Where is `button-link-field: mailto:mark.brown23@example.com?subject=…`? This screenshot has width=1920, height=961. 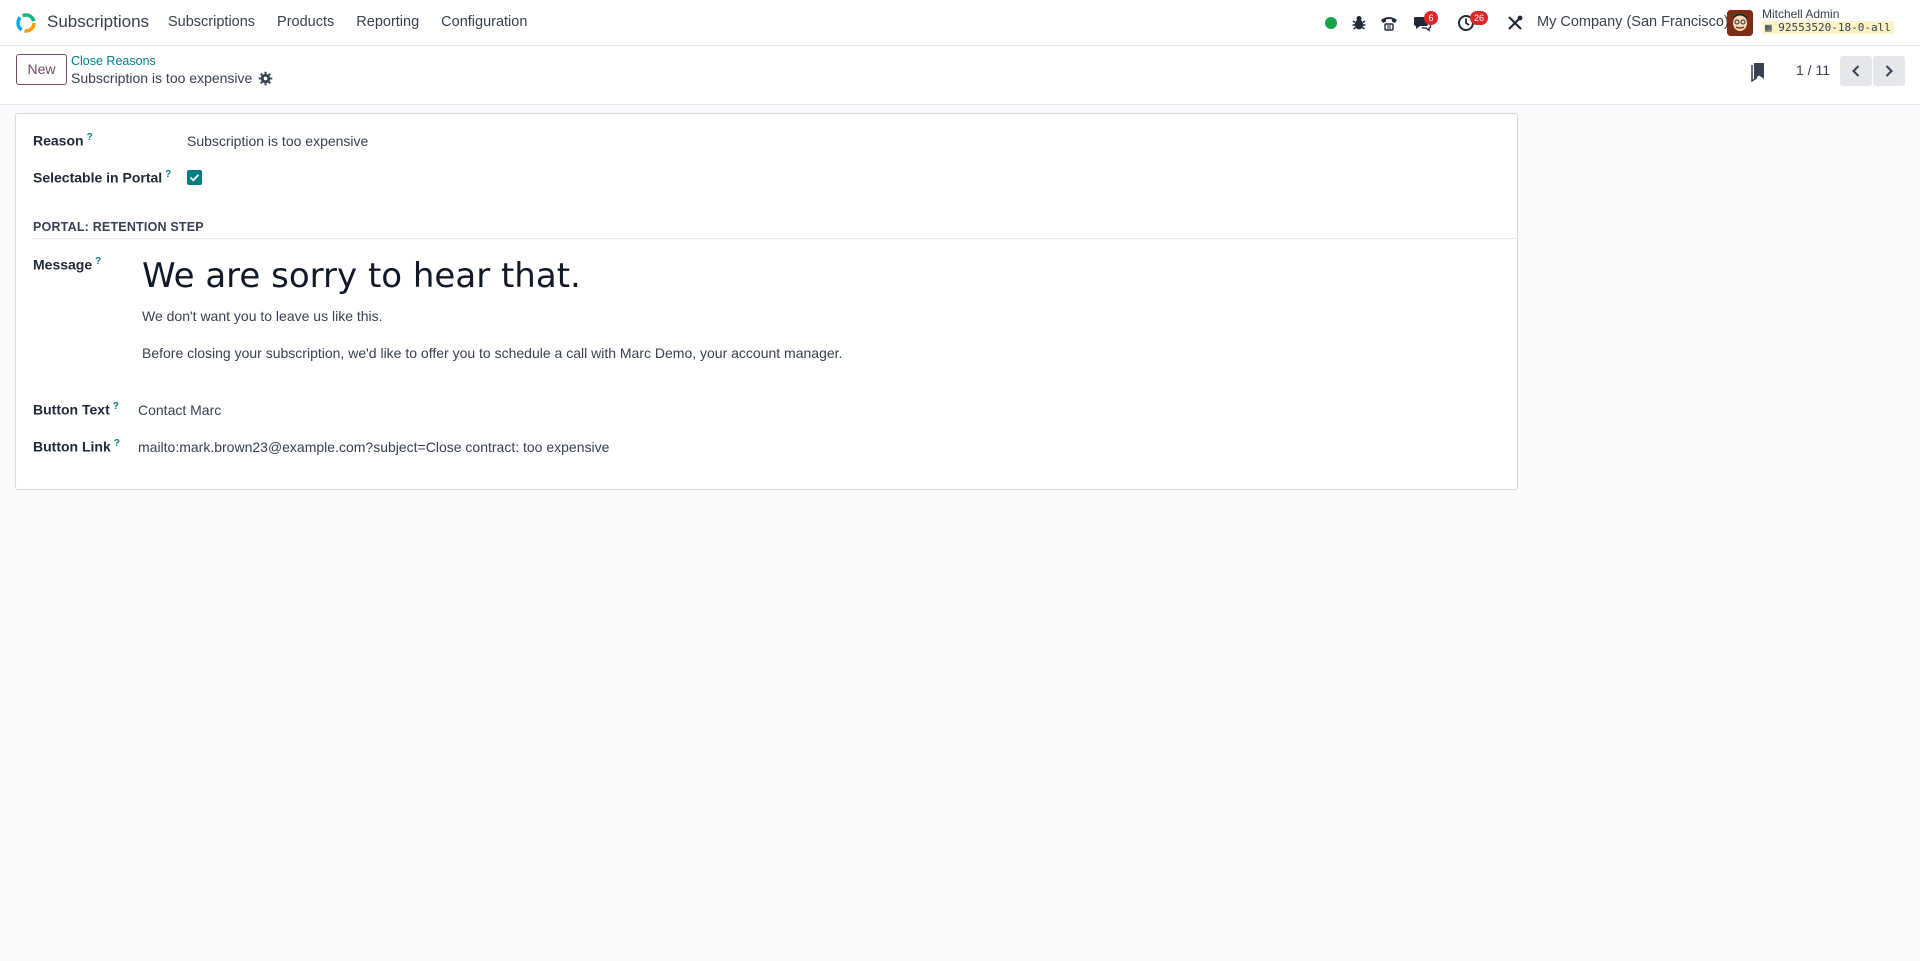 button-link-field: mailto:mark.brown23@example.com?subject=… is located at coordinates (373, 447).